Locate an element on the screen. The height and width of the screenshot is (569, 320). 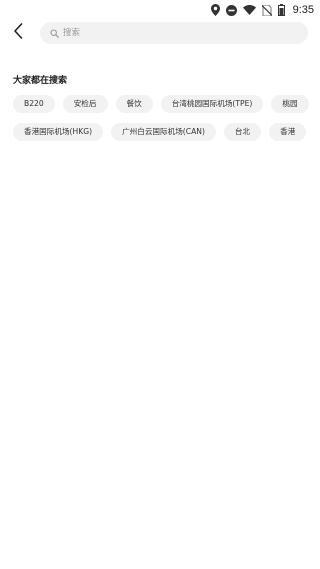
chevron-left-icon is located at coordinates (18, 33).